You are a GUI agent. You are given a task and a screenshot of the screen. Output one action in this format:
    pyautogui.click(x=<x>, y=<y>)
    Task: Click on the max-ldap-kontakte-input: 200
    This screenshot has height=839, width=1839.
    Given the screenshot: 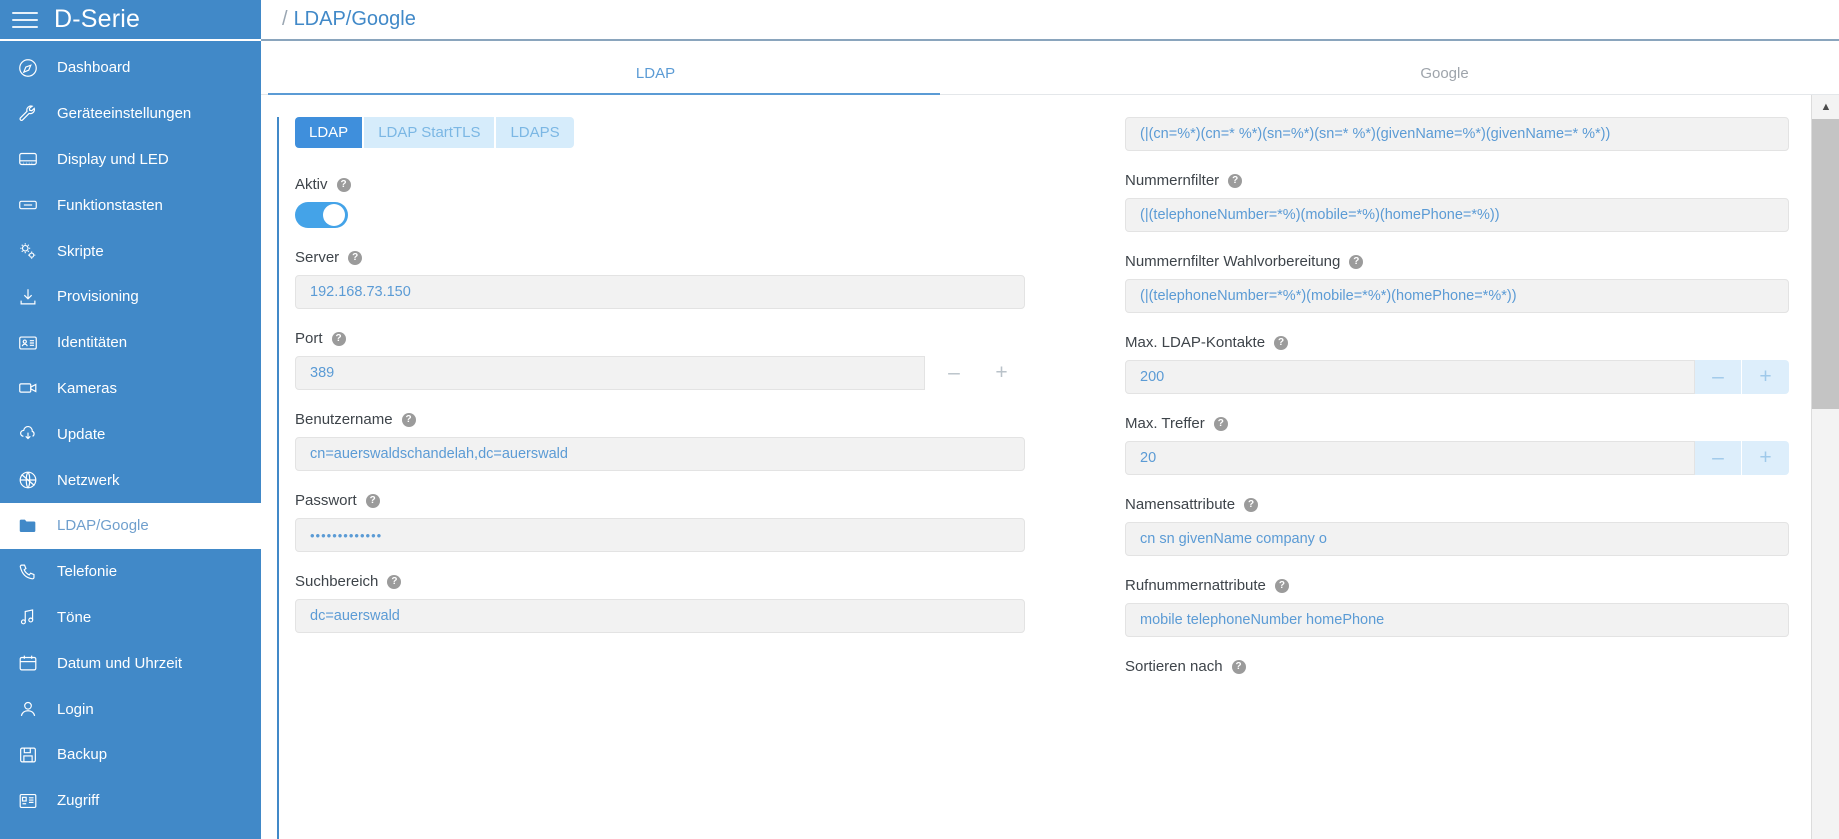 What is the action you would take?
    pyautogui.click(x=1410, y=377)
    